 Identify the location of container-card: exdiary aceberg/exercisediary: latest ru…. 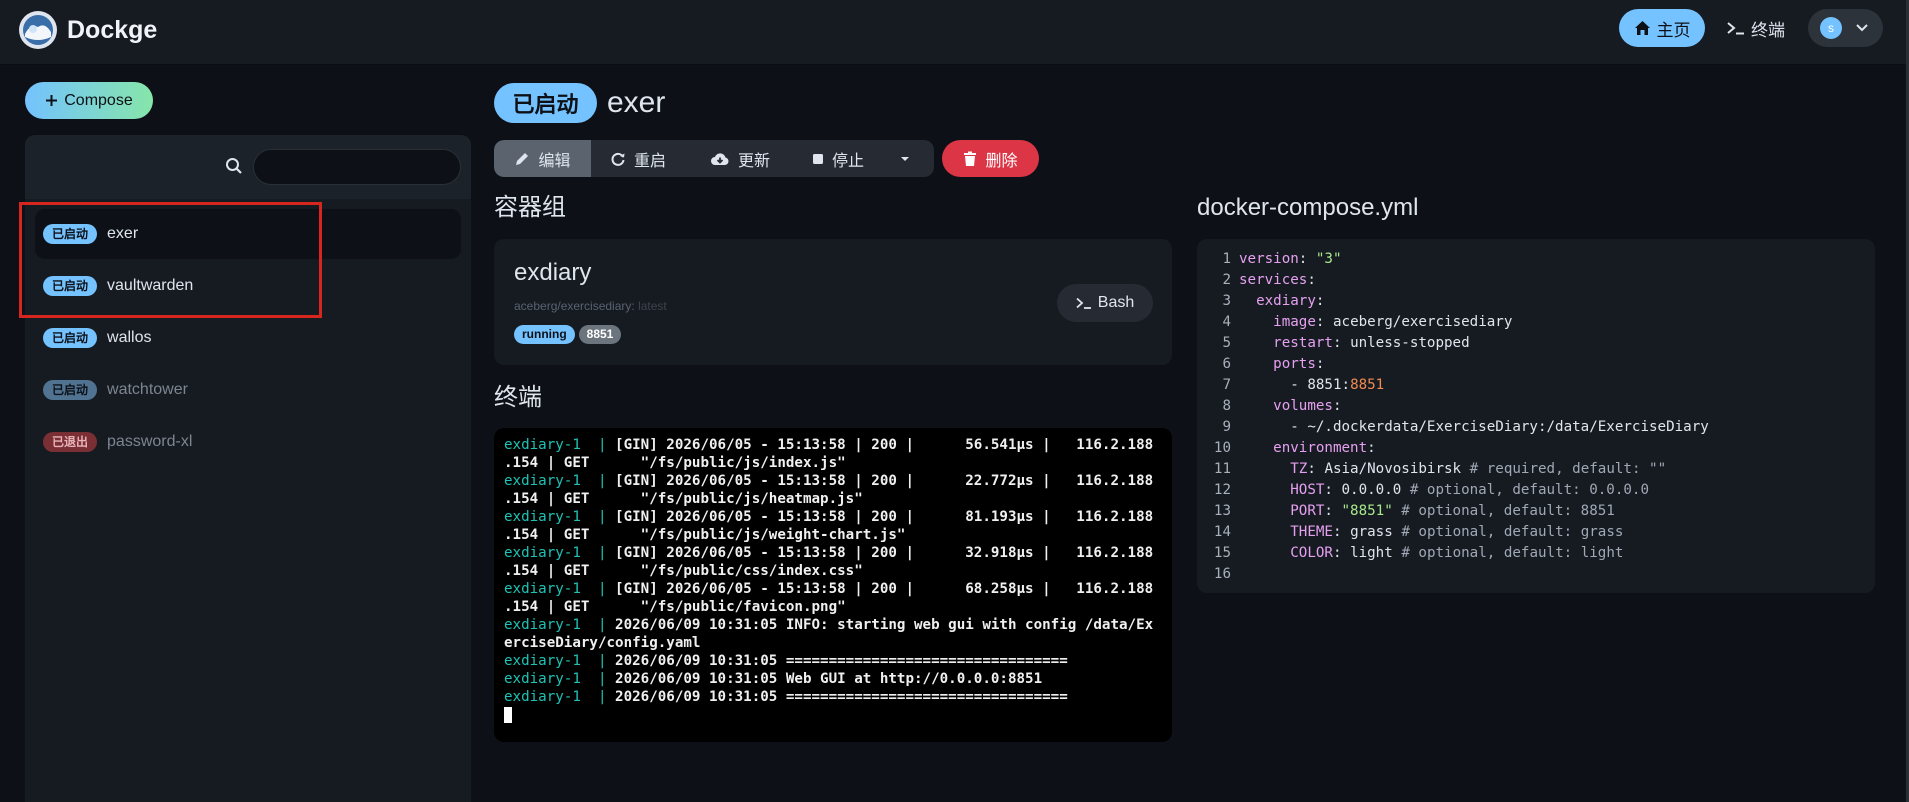
(833, 302).